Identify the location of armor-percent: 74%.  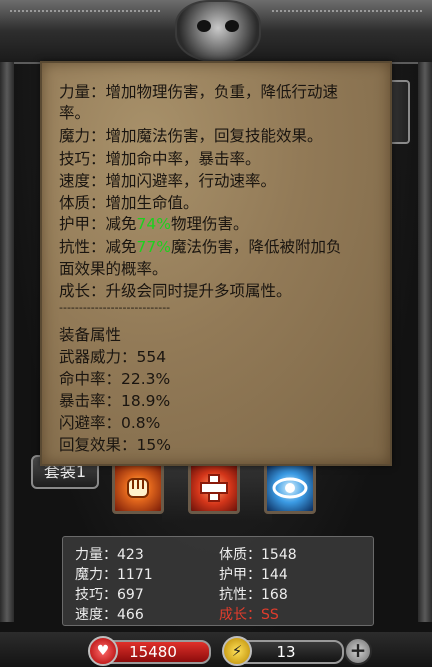
(153, 224).